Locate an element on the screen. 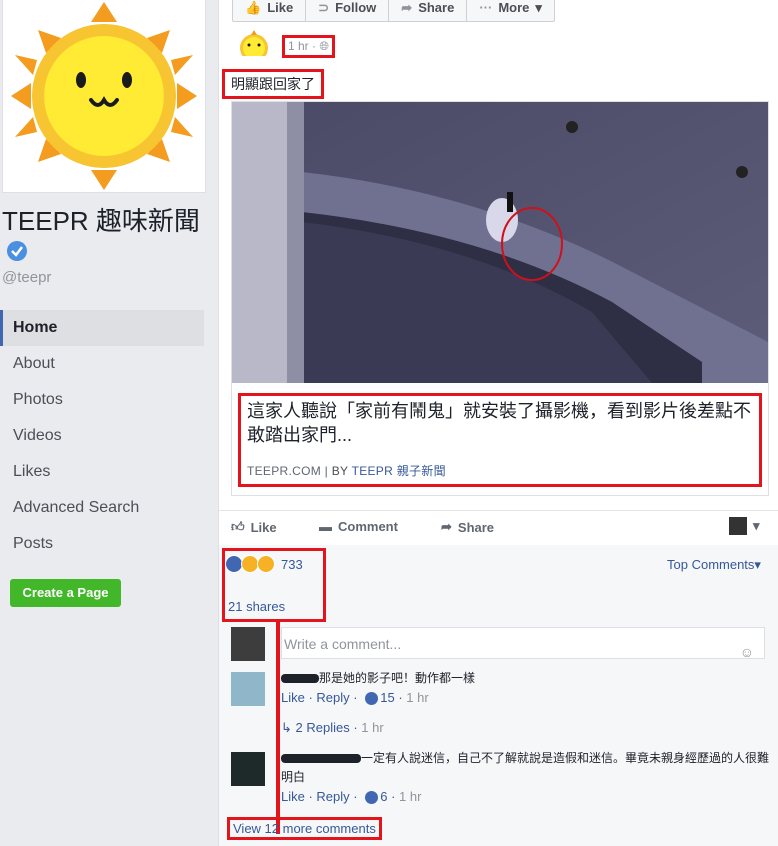 The image size is (778, 846). create-page-button: Create a Page is located at coordinates (65, 593).